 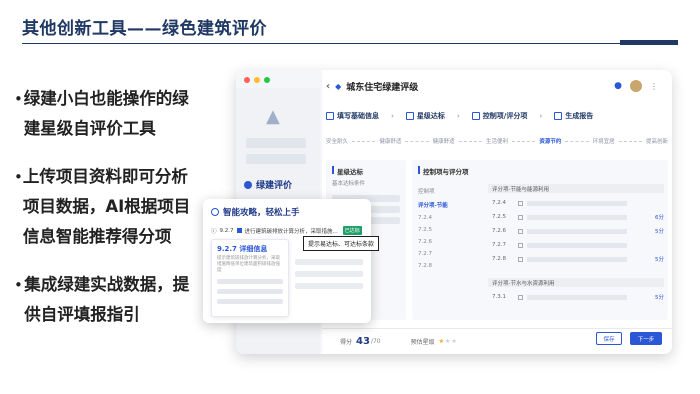 What do you see at coordinates (382, 88) in the screenshot?
I see `project-title: 城东住宅绿建评级` at bounding box center [382, 88].